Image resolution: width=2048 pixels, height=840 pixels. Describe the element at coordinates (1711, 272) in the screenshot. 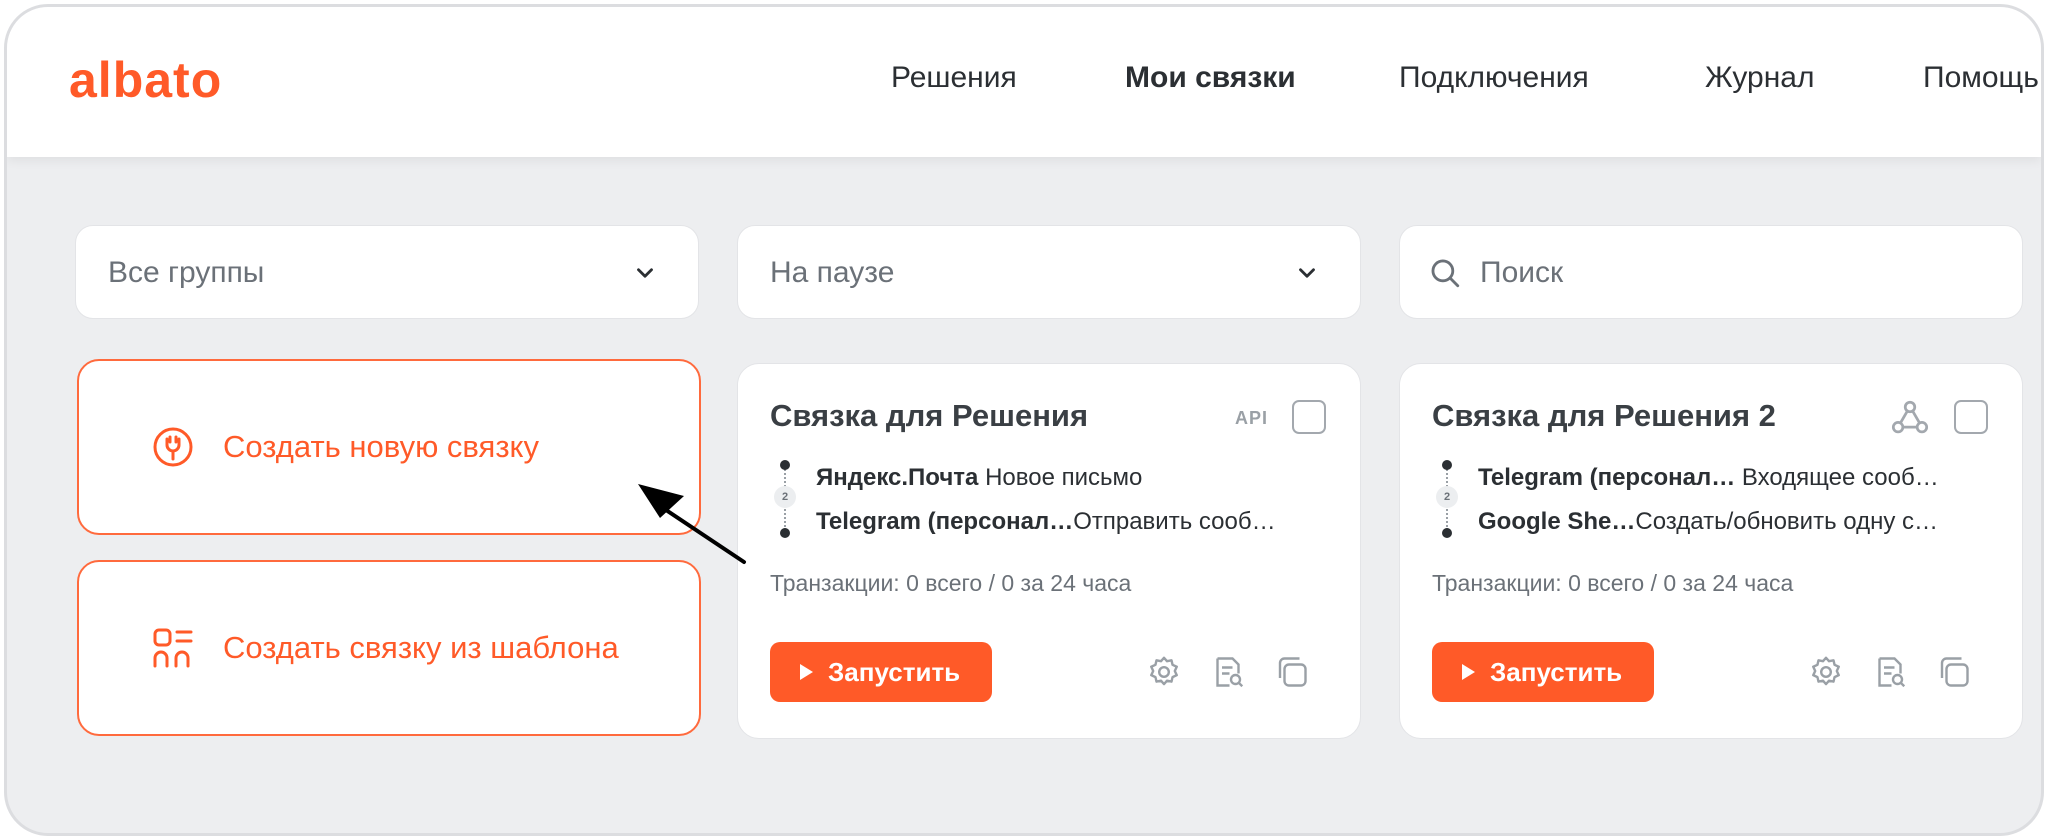

I see `search-input: Поиск` at that location.